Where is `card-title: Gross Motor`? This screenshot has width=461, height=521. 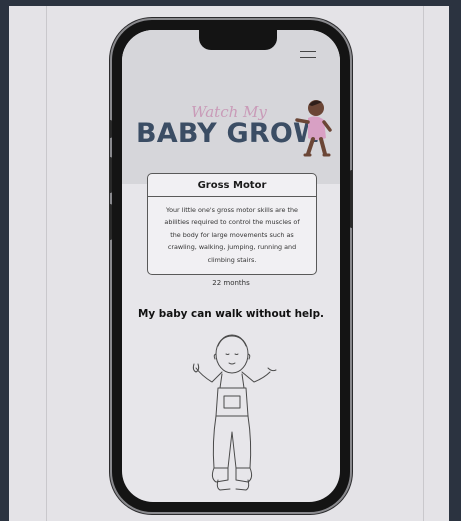 card-title: Gross Motor is located at coordinates (232, 185).